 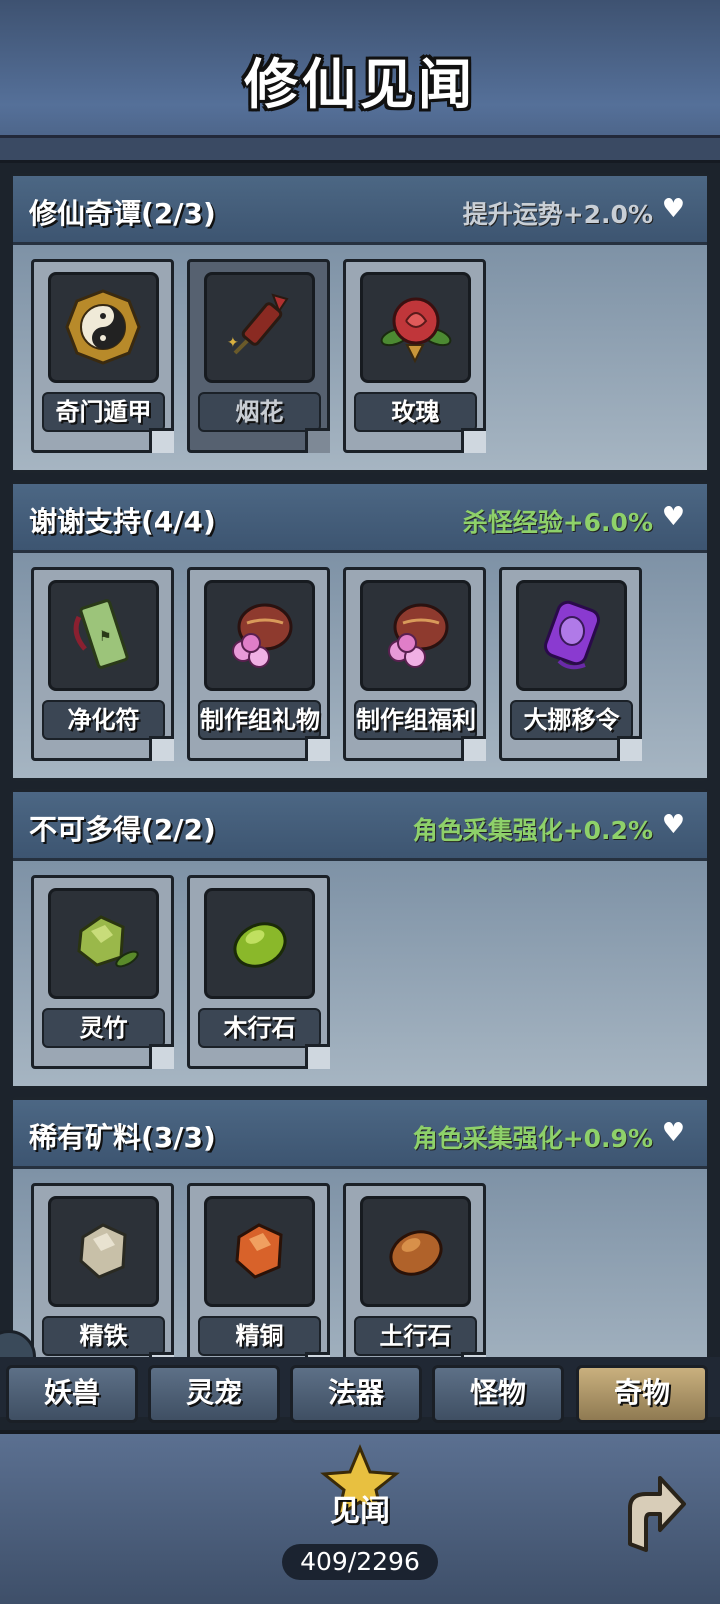 I want to click on item-card-locked: ✦ 烟花, so click(x=258, y=356).